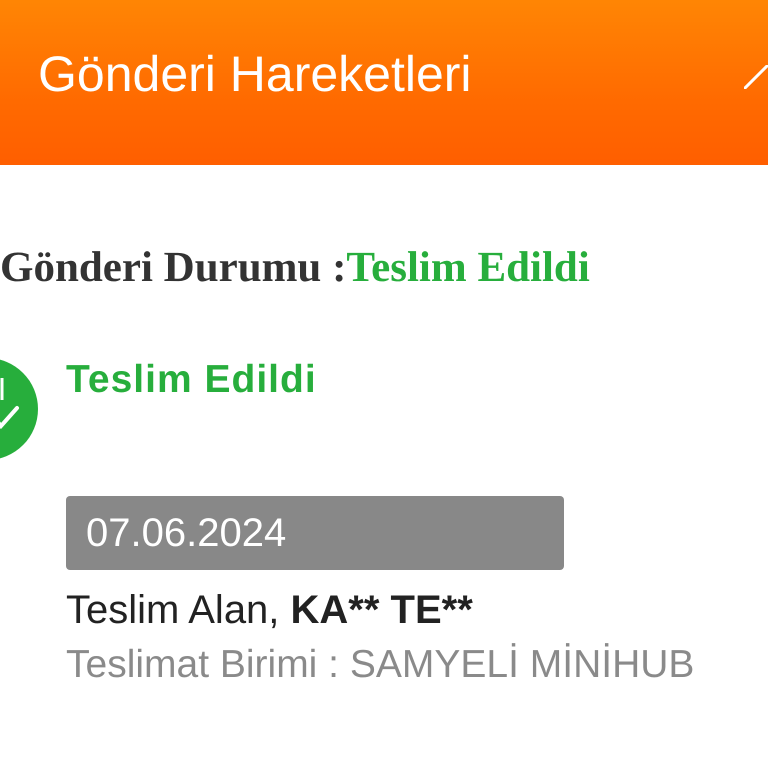  I want to click on page-title: Gönderi Hareketleri, so click(255, 74).